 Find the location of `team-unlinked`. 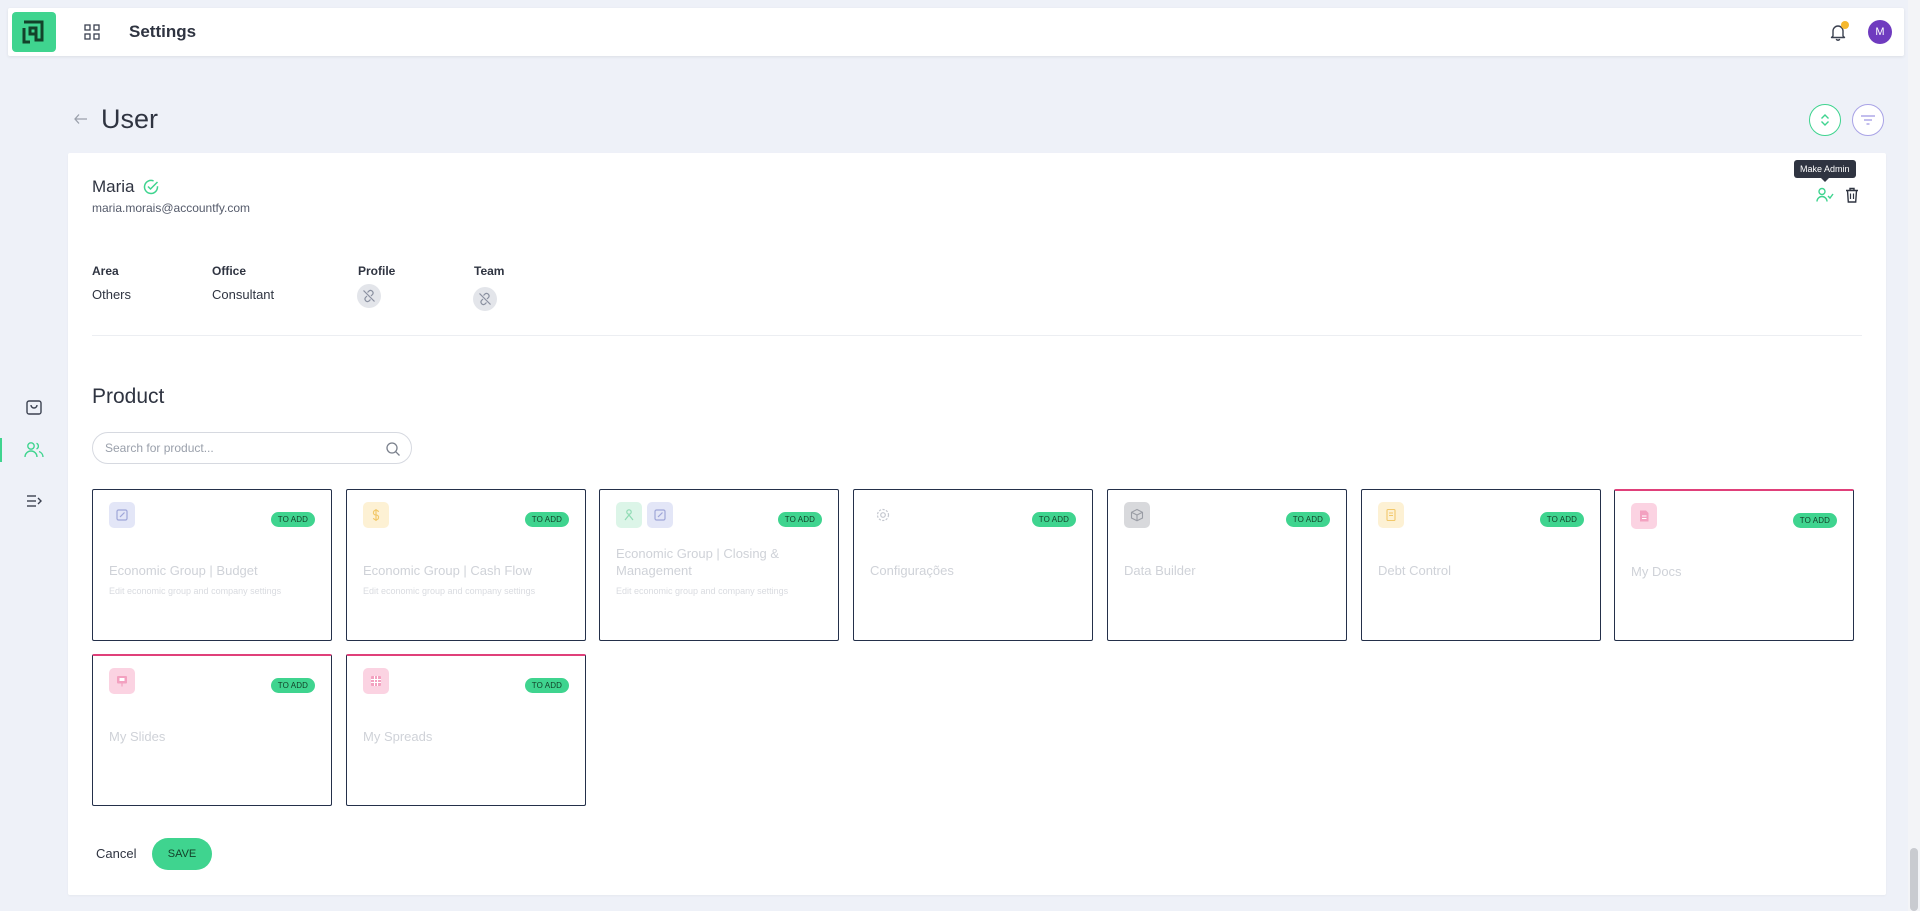

team-unlinked is located at coordinates (485, 299).